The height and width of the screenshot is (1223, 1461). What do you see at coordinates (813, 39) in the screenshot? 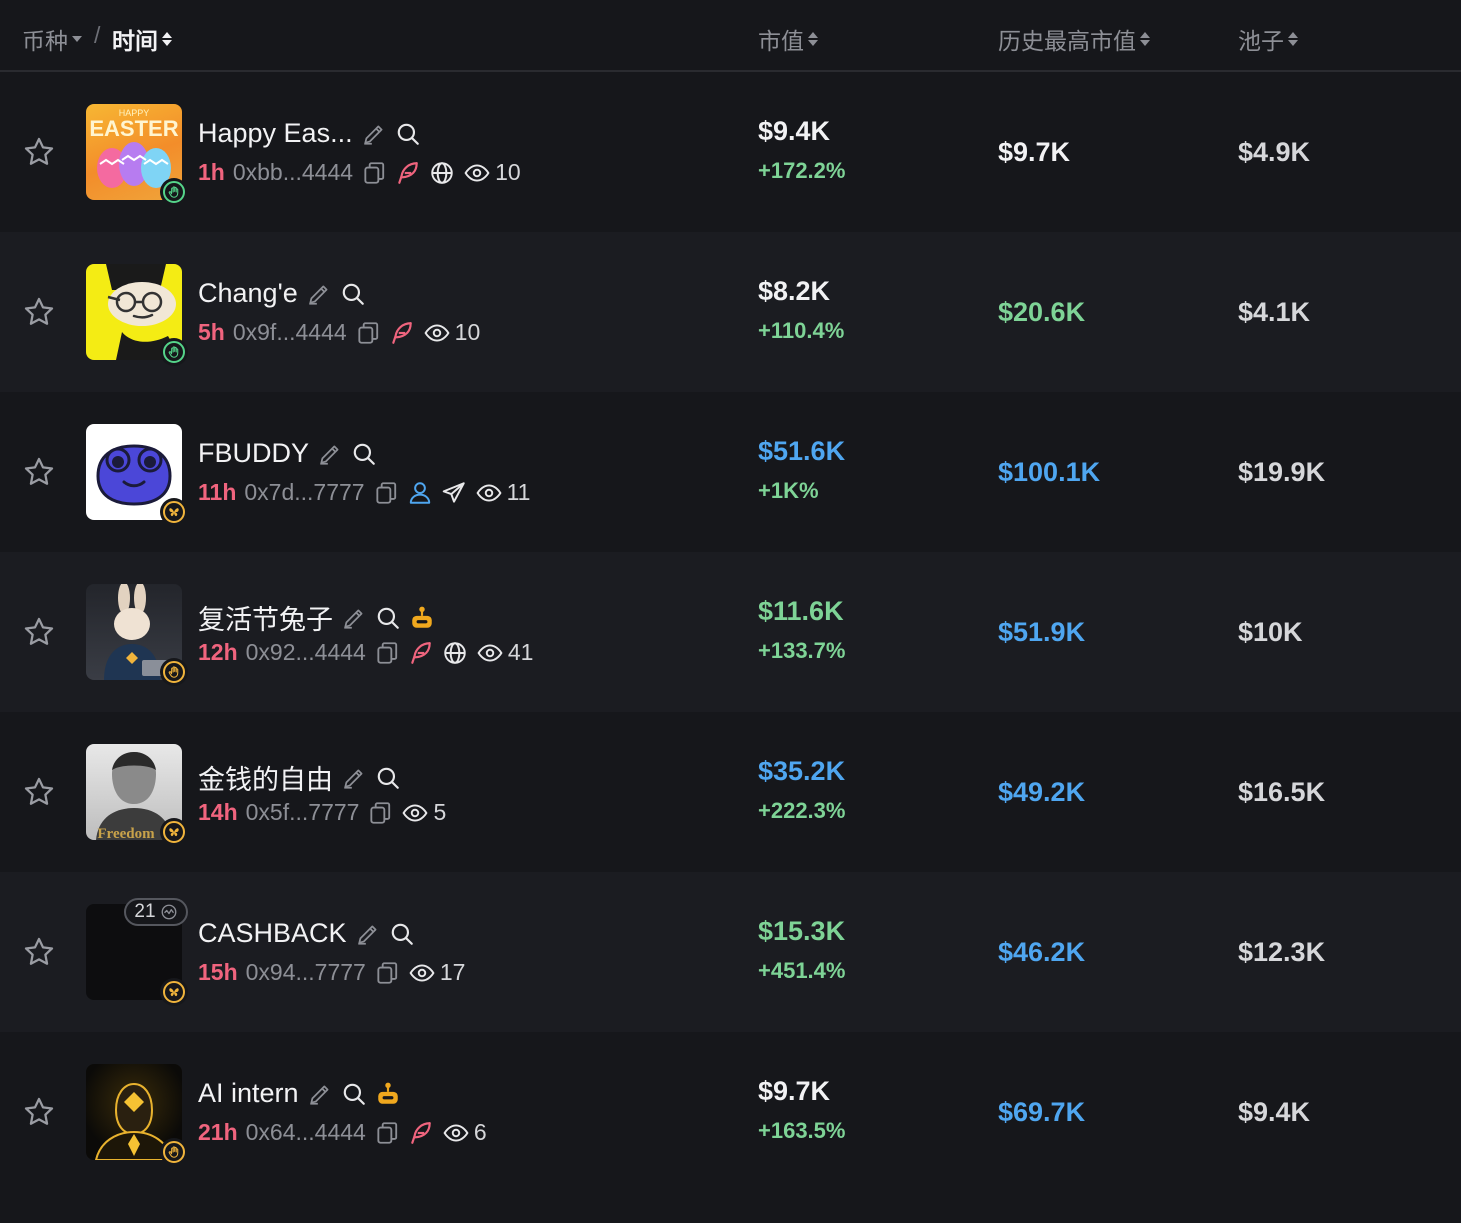
I see `sort-icon` at bounding box center [813, 39].